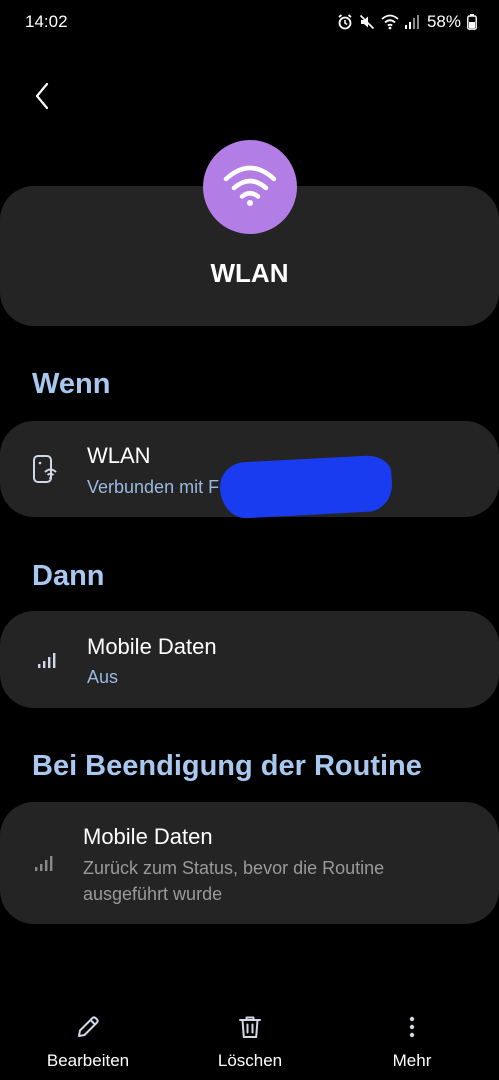  Describe the element at coordinates (153, 894) in the screenshot. I see `end-action-subtitle-line2: ausgeführt wurde` at that location.